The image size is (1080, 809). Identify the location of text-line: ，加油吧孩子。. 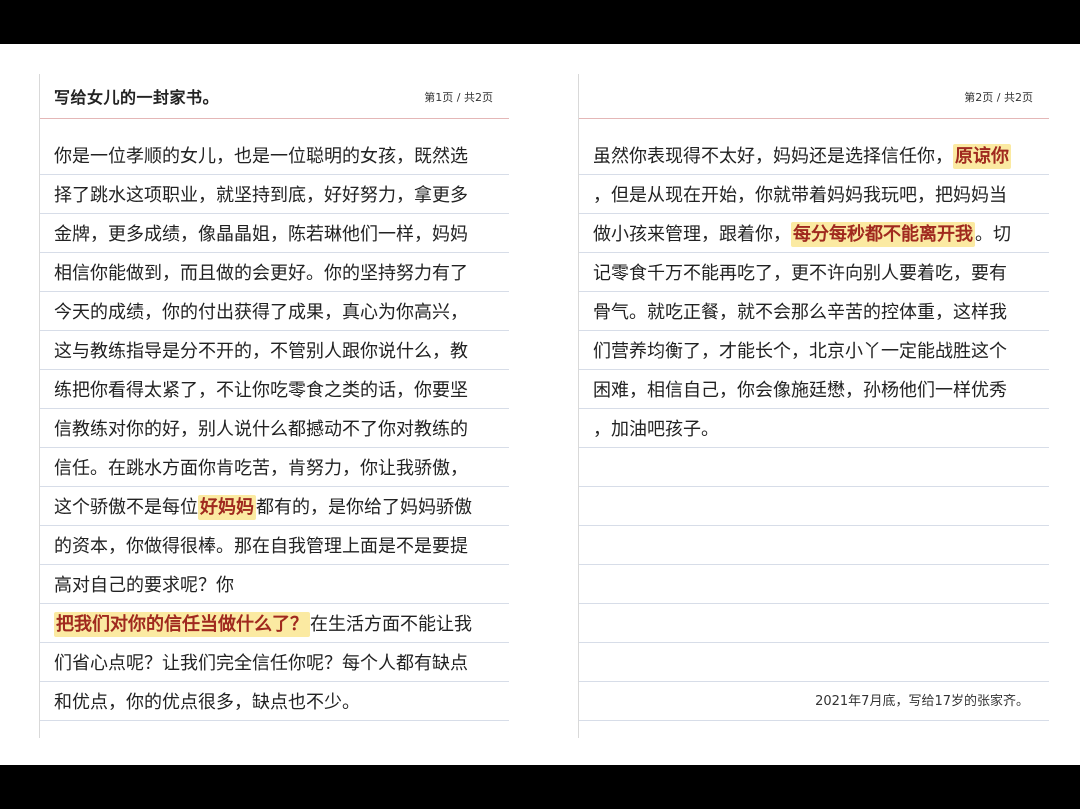
(814, 428).